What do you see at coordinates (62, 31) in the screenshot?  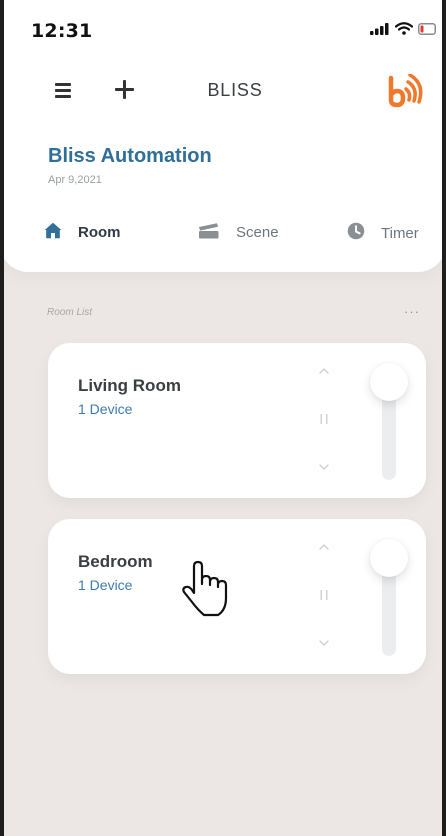 I see `status-time: 12:31` at bounding box center [62, 31].